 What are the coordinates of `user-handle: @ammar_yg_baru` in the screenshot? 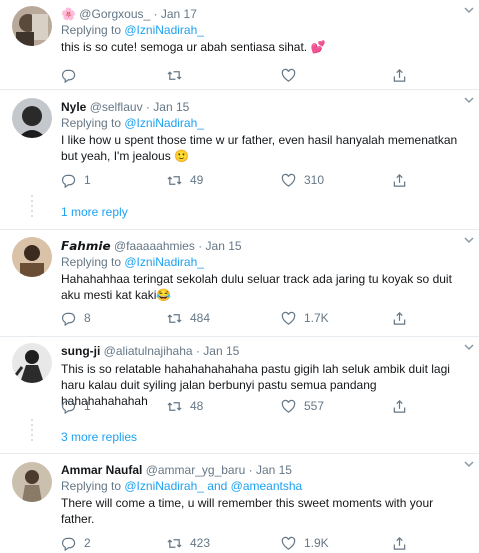 It's located at (196, 470).